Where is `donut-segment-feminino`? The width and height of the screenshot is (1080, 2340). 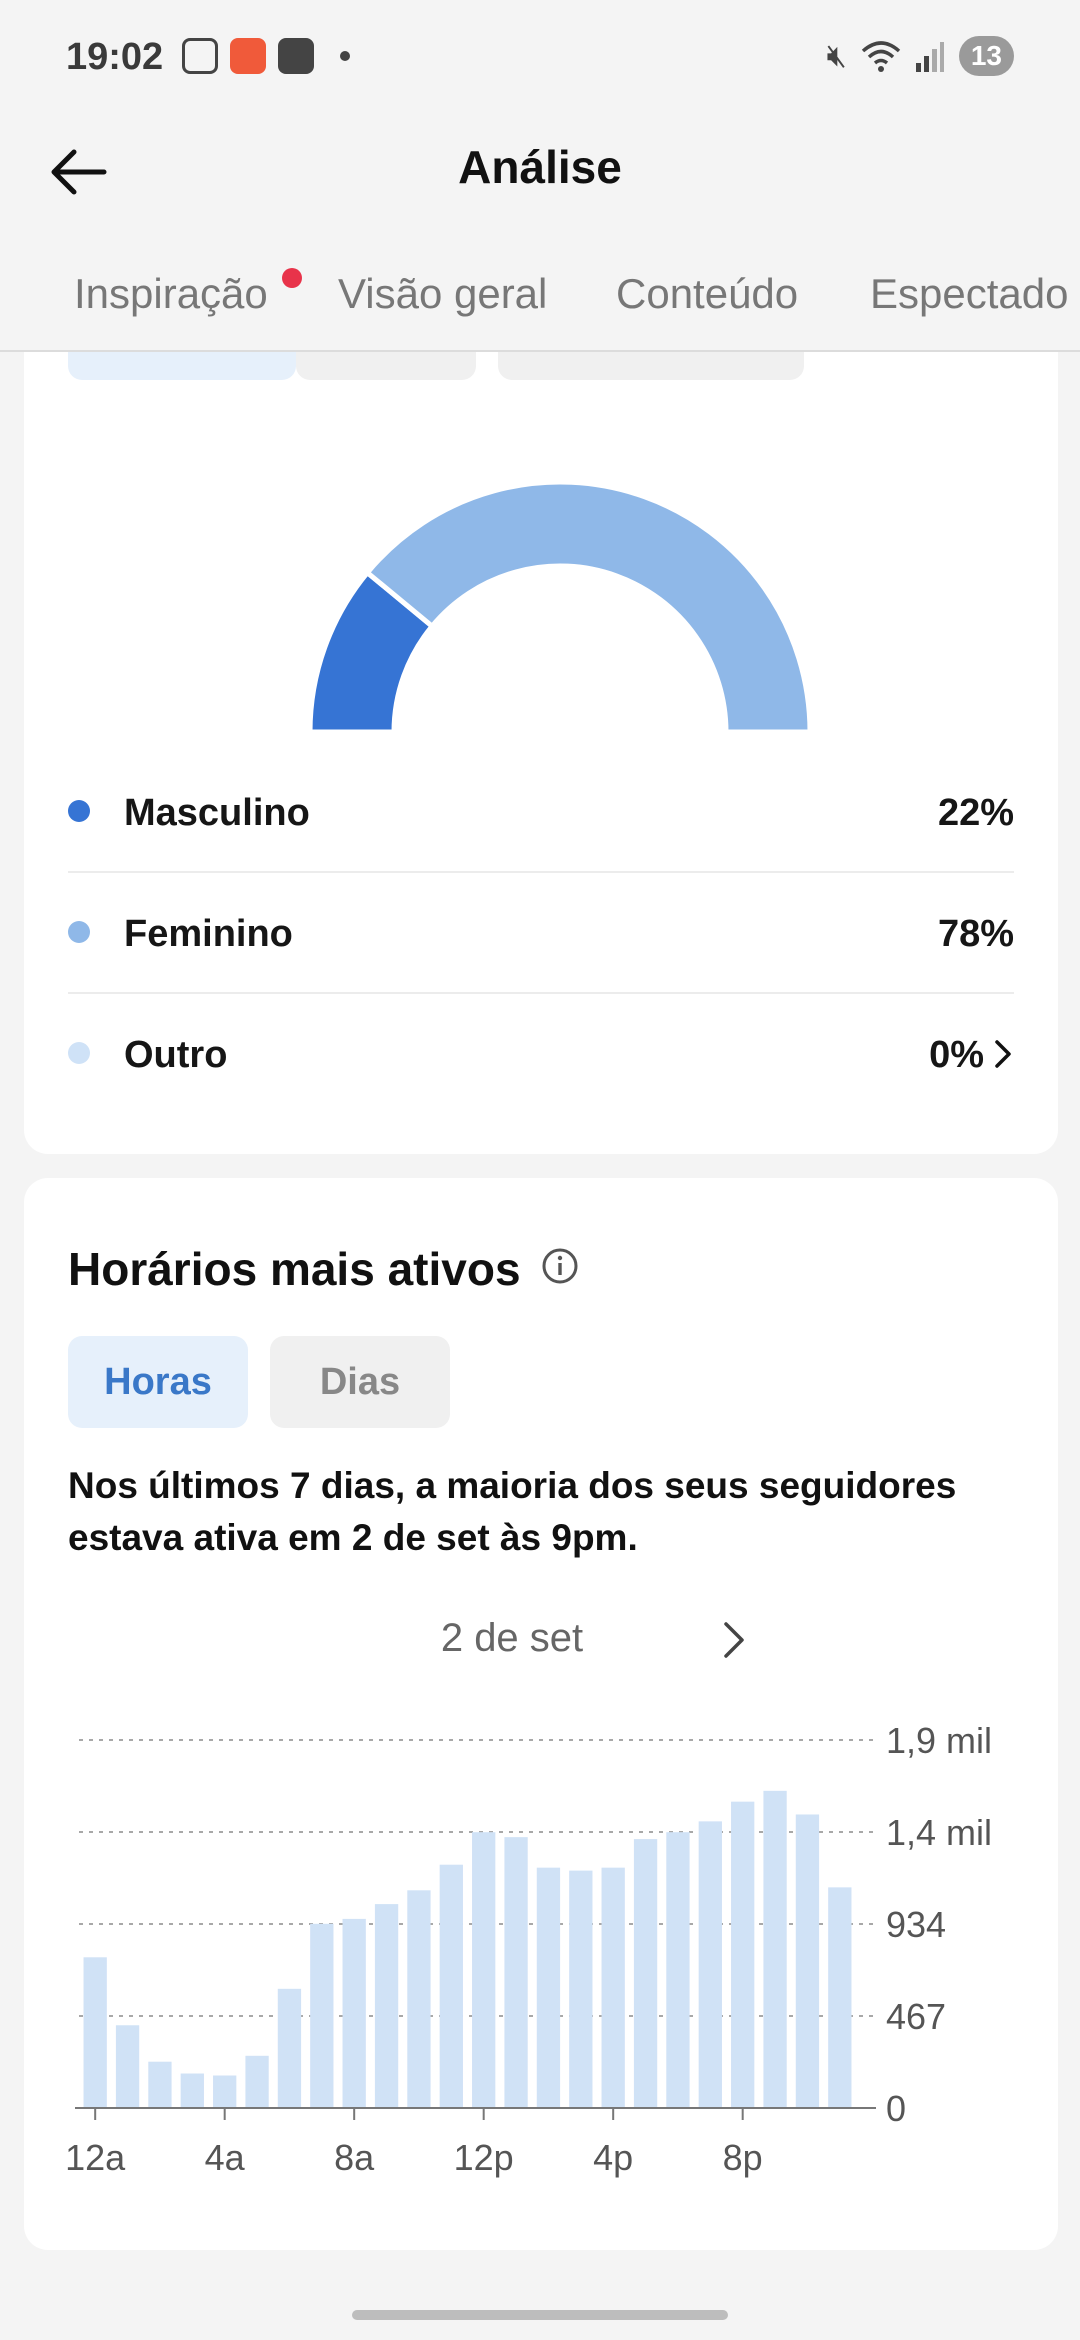 donut-segment-feminino is located at coordinates (588, 607).